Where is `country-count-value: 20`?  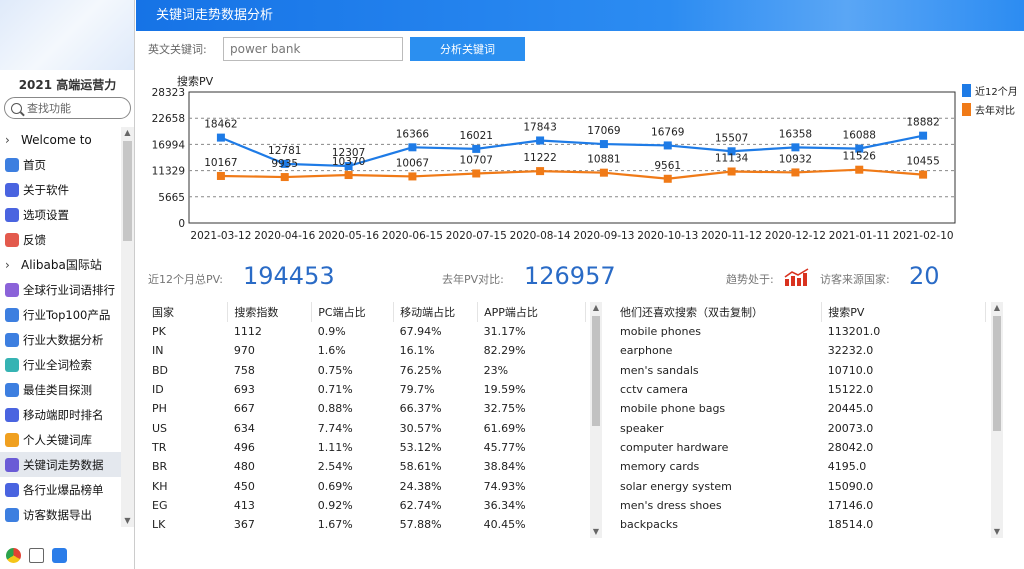
country-count-value: 20 is located at coordinates (924, 276).